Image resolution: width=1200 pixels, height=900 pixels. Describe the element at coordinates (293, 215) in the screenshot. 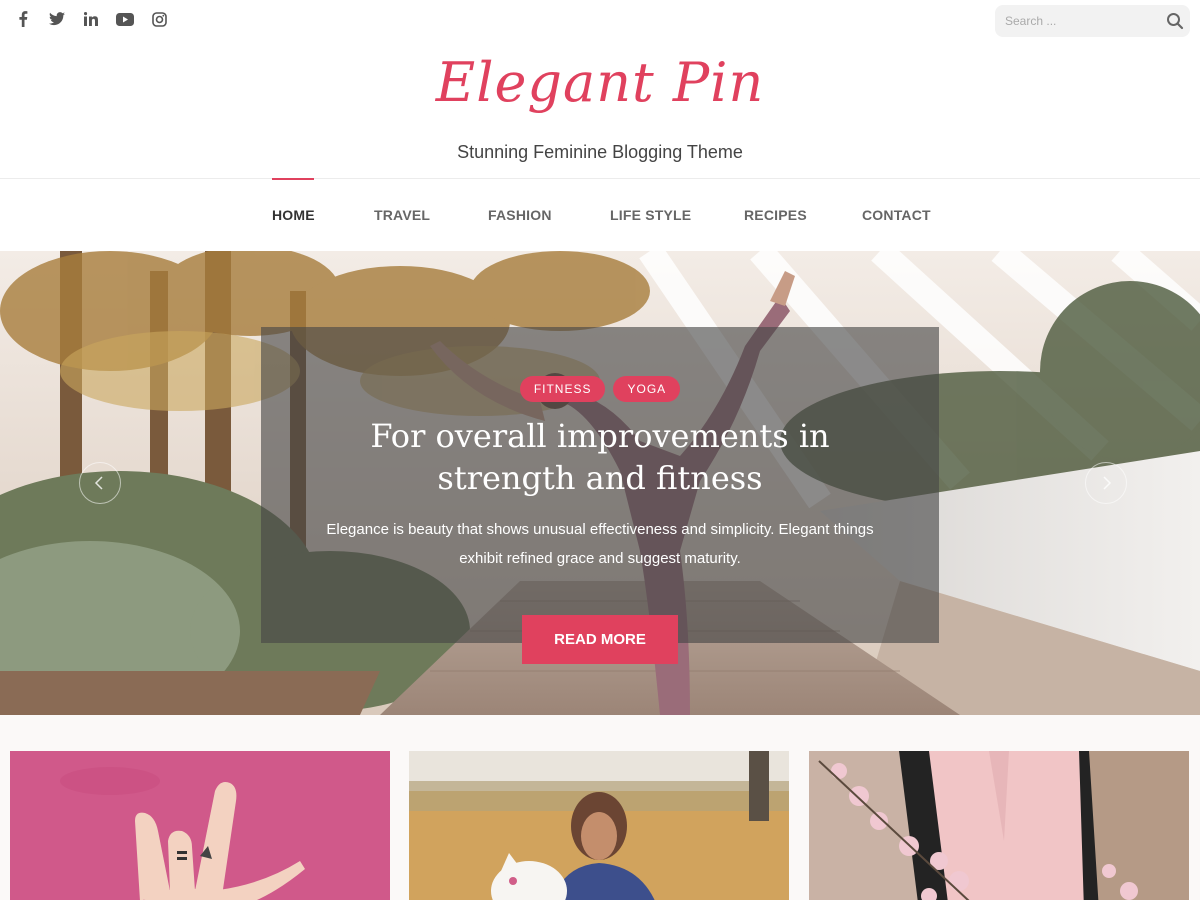

I see `nav-item-home: HOME` at that location.